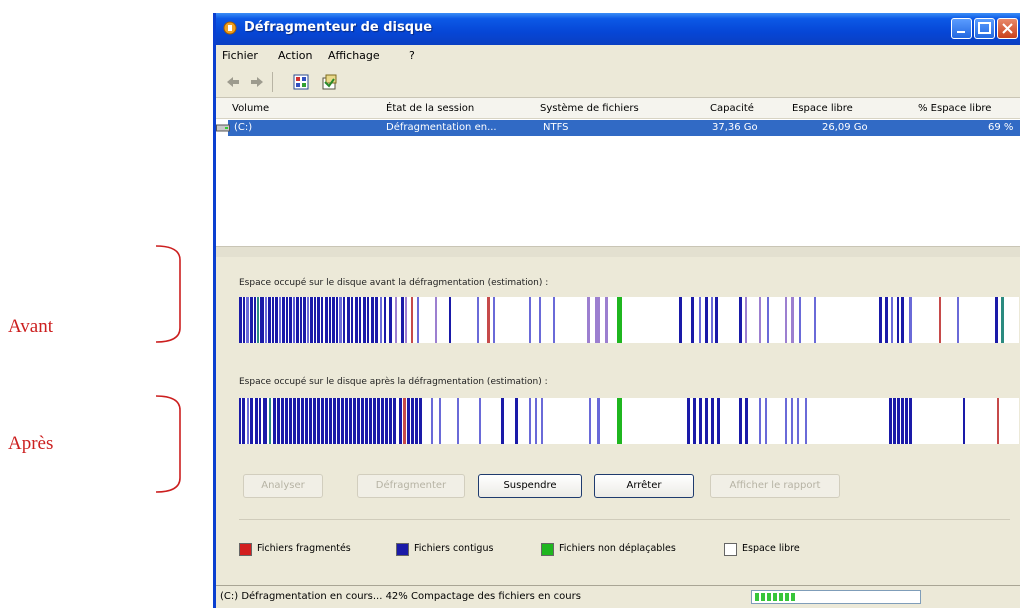  Describe the element at coordinates (954, 108) in the screenshot. I see `column-free-percent: % Espace libre` at that location.